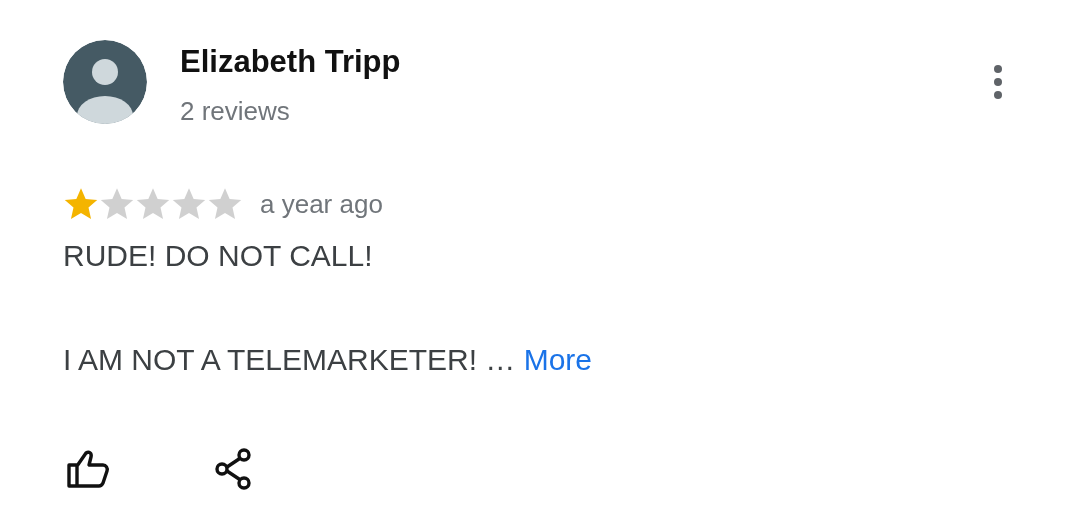 The width and height of the screenshot is (1079, 526). I want to click on thumbs-up-icon, so click(88, 469).